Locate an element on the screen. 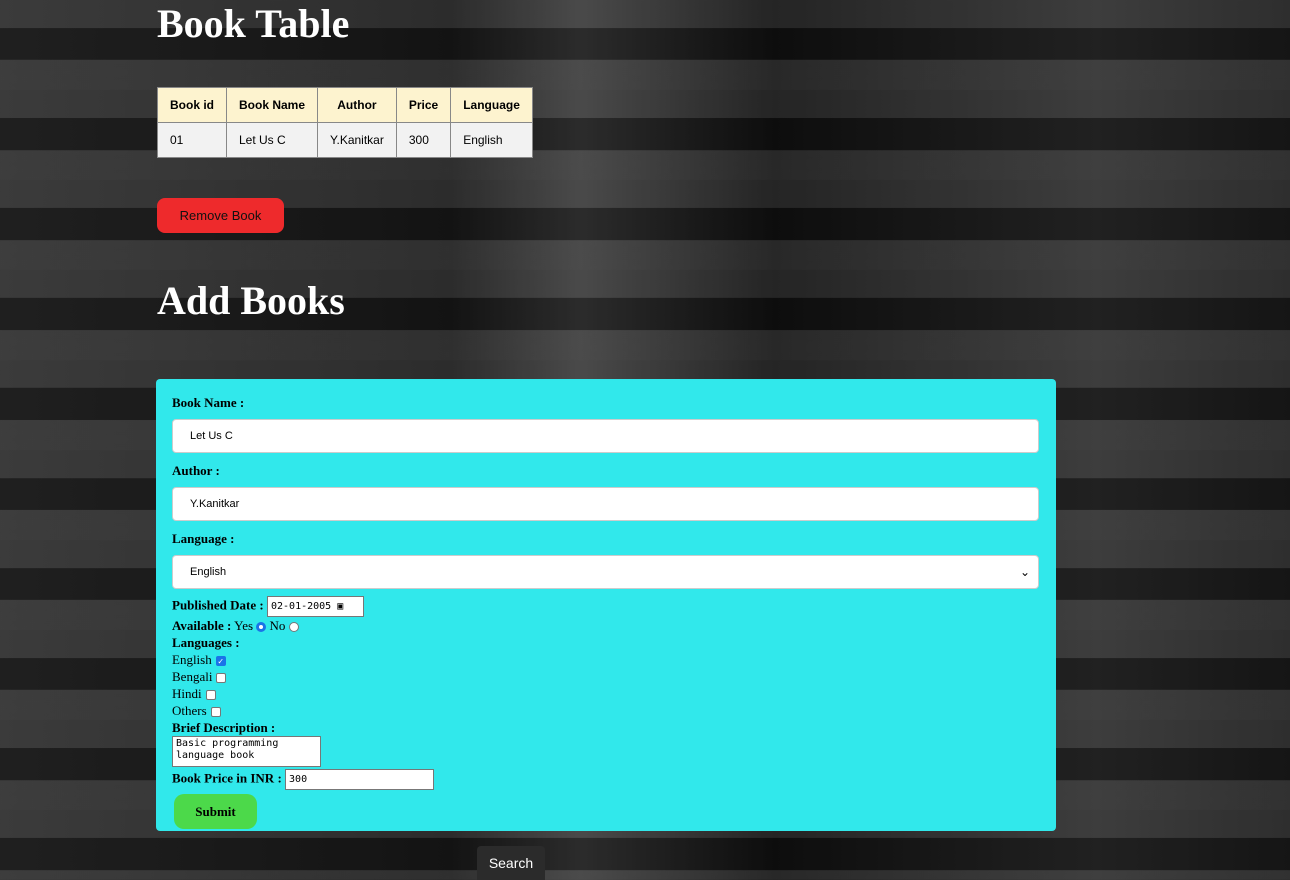 The image size is (1290, 880). bengali-label: Bengali is located at coordinates (192, 676).